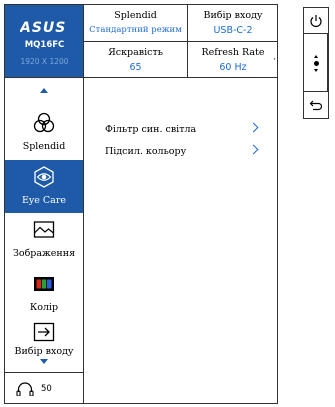 The height and width of the screenshot is (407, 335). Describe the element at coordinates (316, 70) in the screenshot. I see `joystick-down-icon` at that location.